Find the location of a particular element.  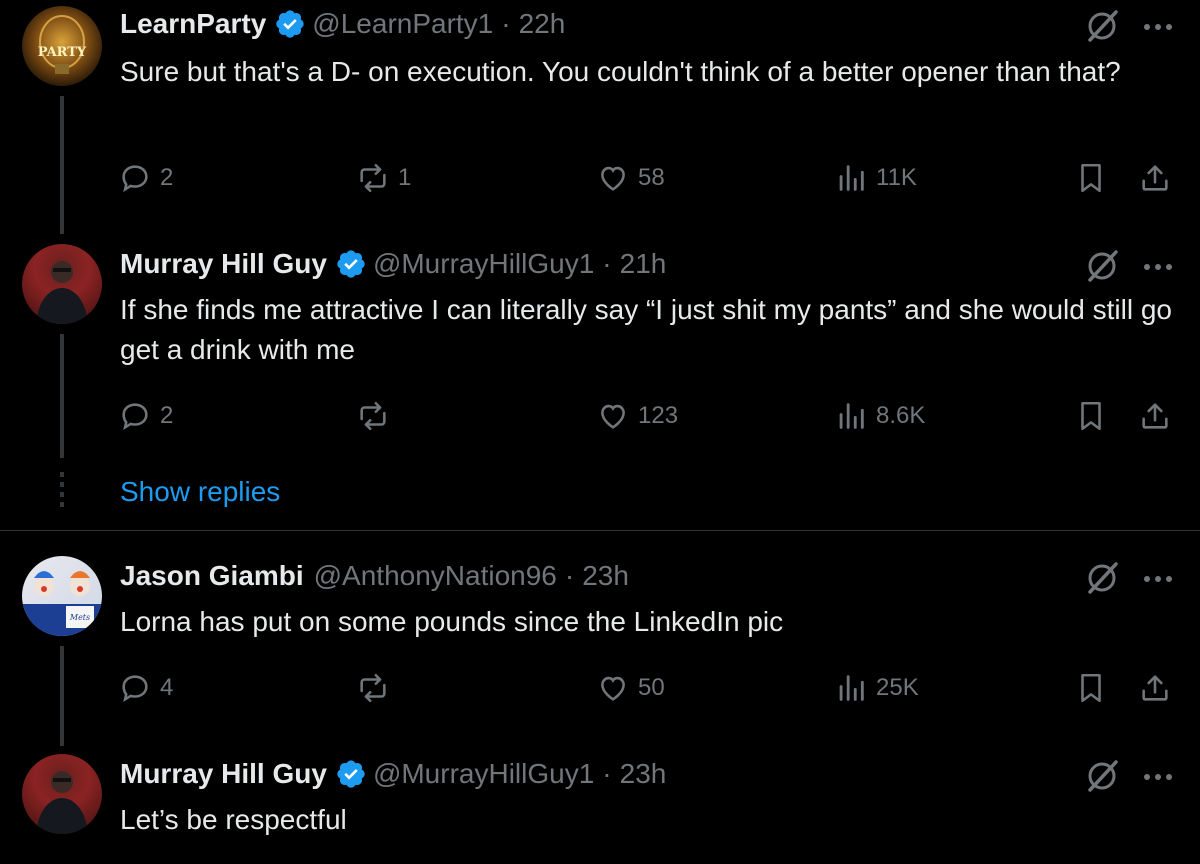

reply-button: 4 is located at coordinates (145, 688).